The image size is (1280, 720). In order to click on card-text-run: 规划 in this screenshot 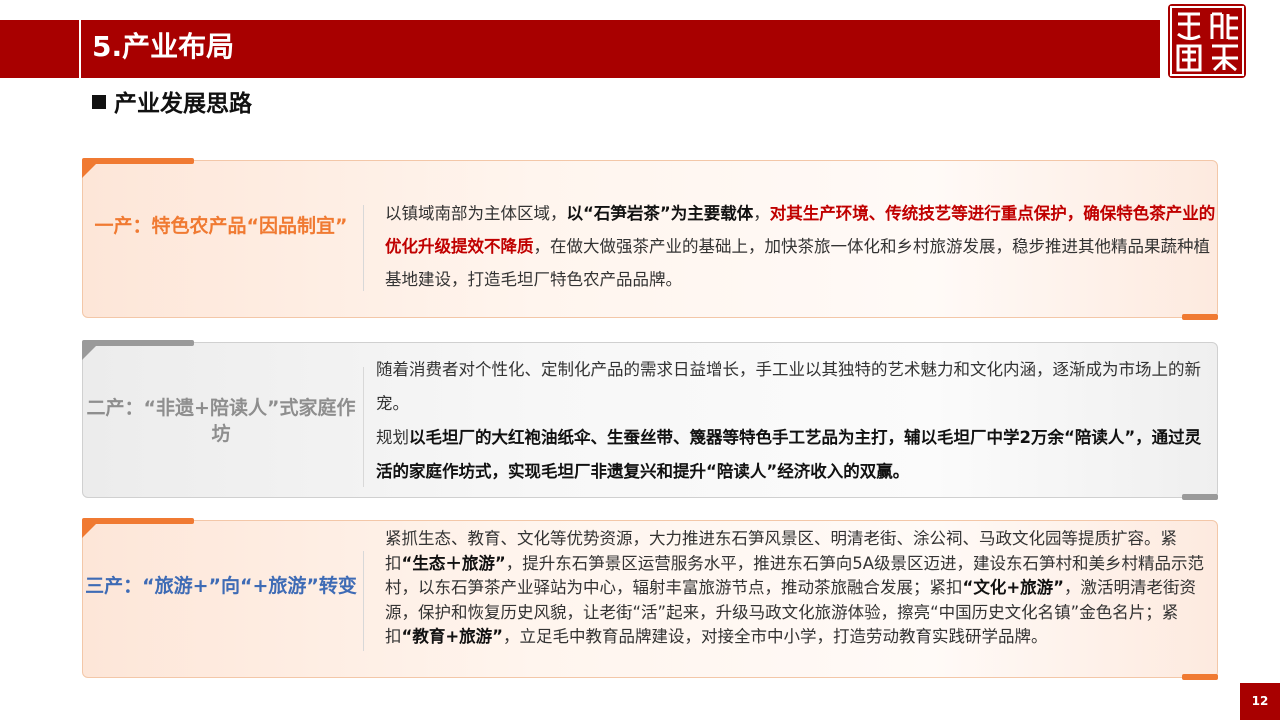, I will do `click(392, 437)`.